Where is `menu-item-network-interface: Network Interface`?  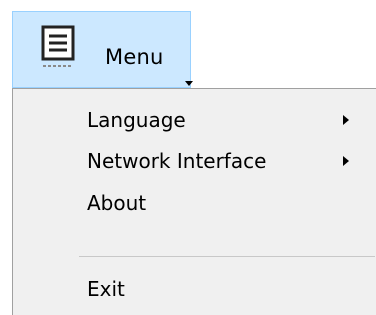
menu-item-network-interface: Network Interface is located at coordinates (194, 161).